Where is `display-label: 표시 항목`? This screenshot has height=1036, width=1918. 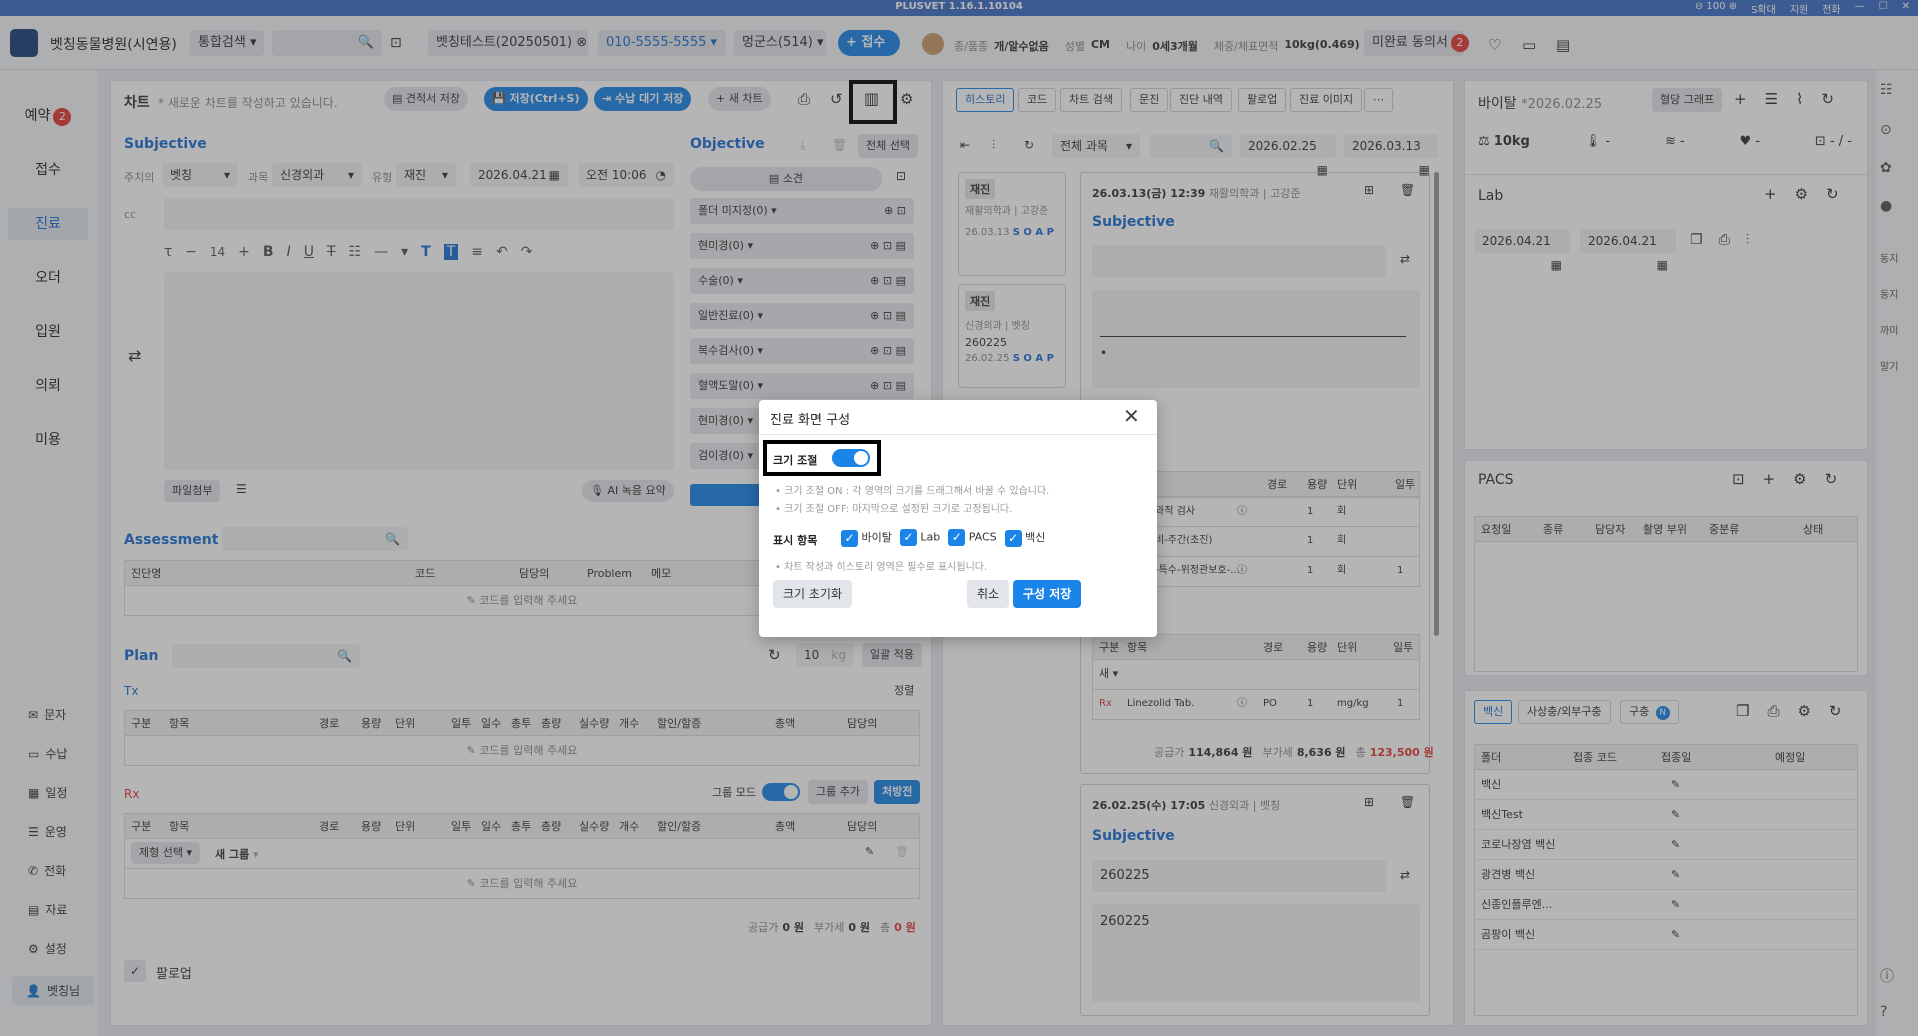 display-label: 표시 항목 is located at coordinates (795, 540).